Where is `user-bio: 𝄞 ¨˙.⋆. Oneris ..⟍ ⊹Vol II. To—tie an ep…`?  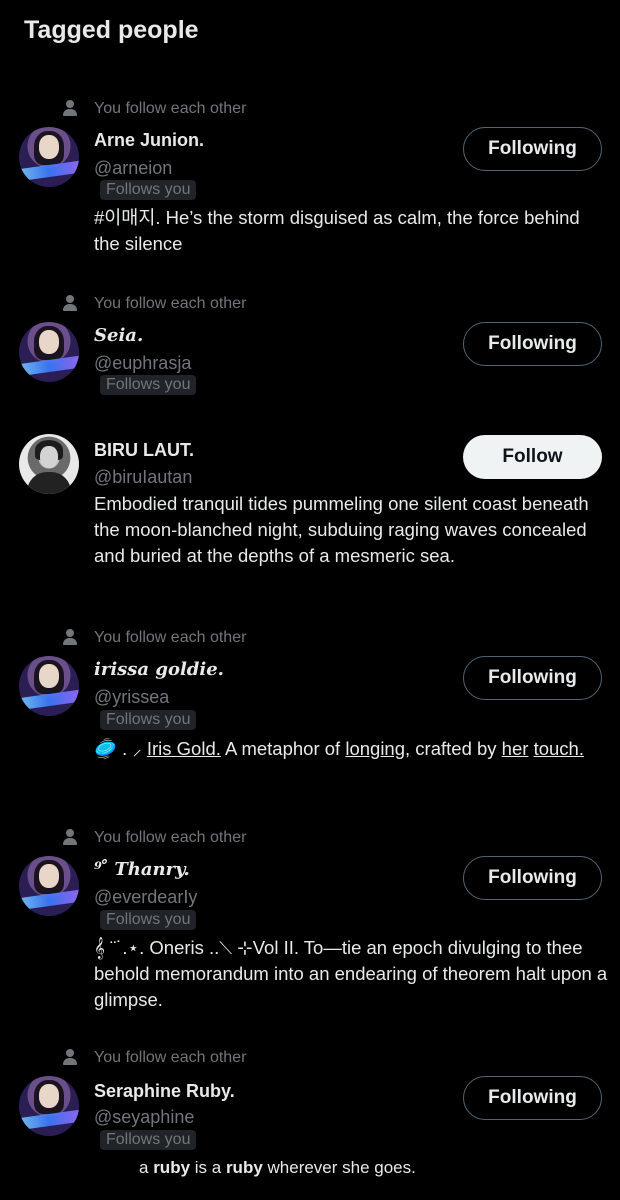
user-bio: 𝄞 ¨˙.⋆. Oneris ..⟍ ⊹Vol II. To—tie an ep… is located at coordinates (351, 973).